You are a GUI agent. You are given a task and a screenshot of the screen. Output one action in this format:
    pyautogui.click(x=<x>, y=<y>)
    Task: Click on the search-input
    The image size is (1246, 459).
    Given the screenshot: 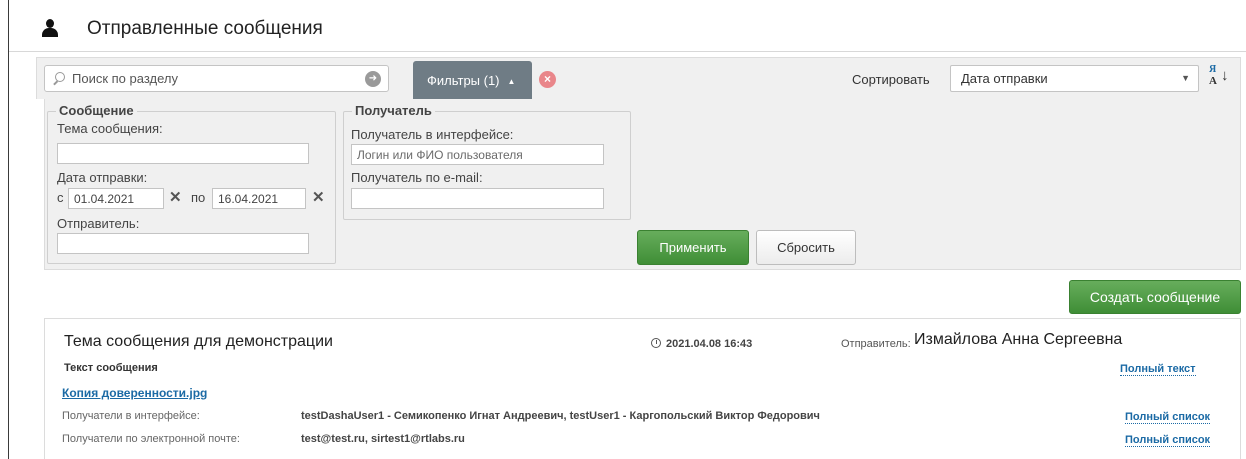 What is the action you would take?
    pyautogui.click(x=212, y=78)
    